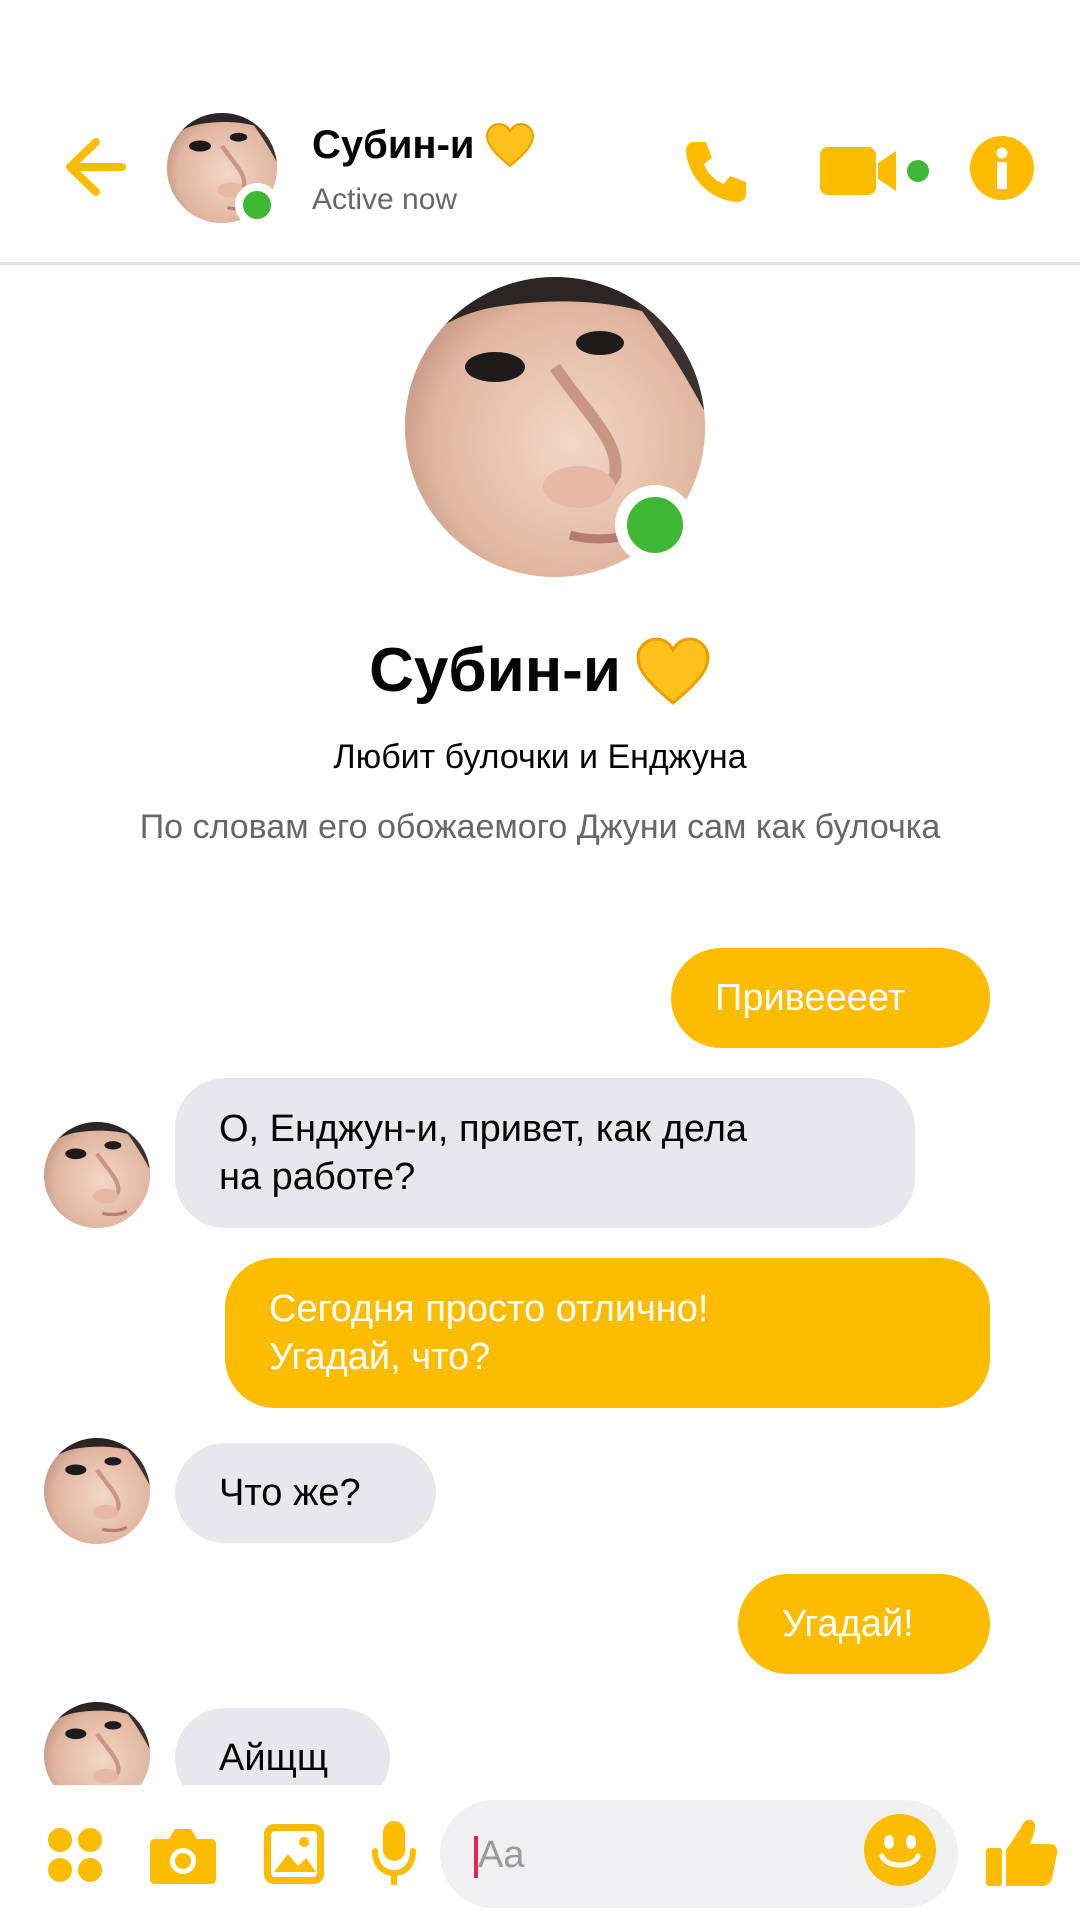 The width and height of the screenshot is (1080, 1920). I want to click on apps-grid-icon, so click(75, 1855).